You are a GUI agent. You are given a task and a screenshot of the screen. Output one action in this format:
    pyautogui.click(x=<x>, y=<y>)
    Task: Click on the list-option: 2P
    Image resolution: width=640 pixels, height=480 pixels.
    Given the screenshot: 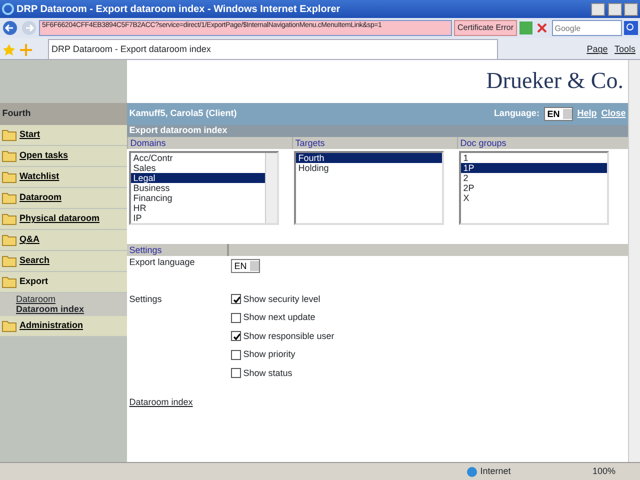 What is the action you would take?
    pyautogui.click(x=533, y=188)
    